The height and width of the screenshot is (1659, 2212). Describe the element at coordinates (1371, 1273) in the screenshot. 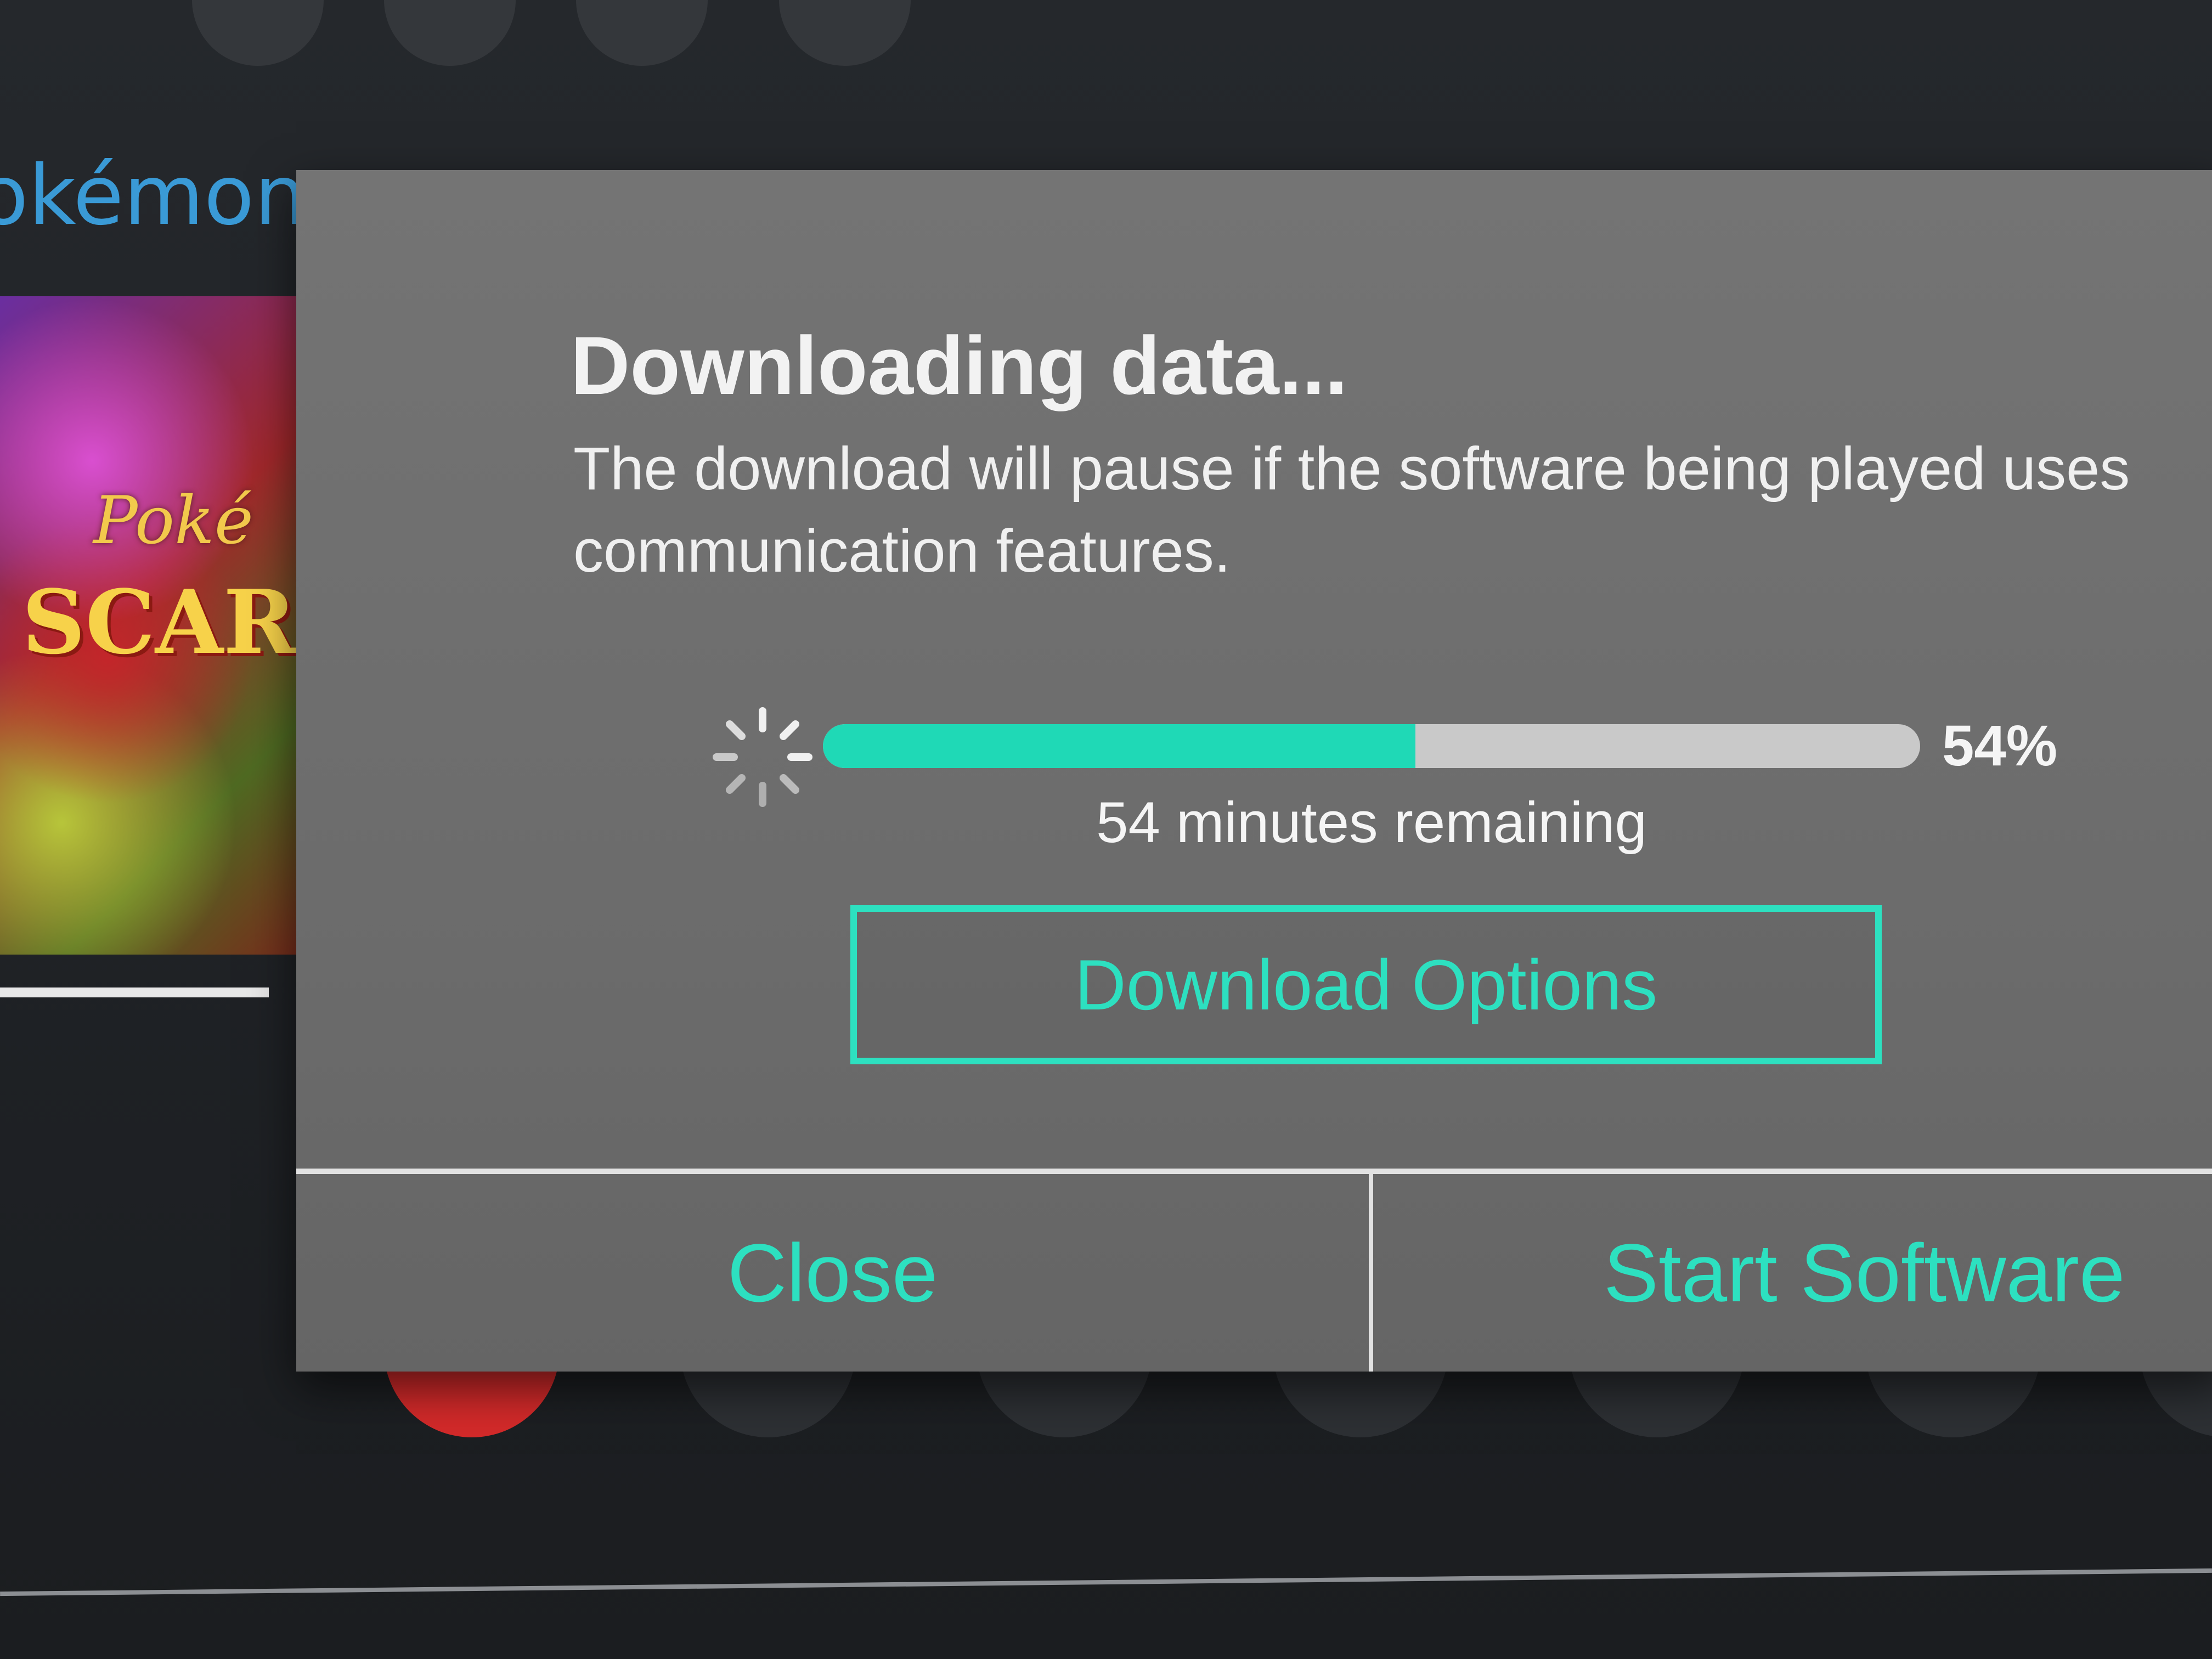

I see `footer-separator` at that location.